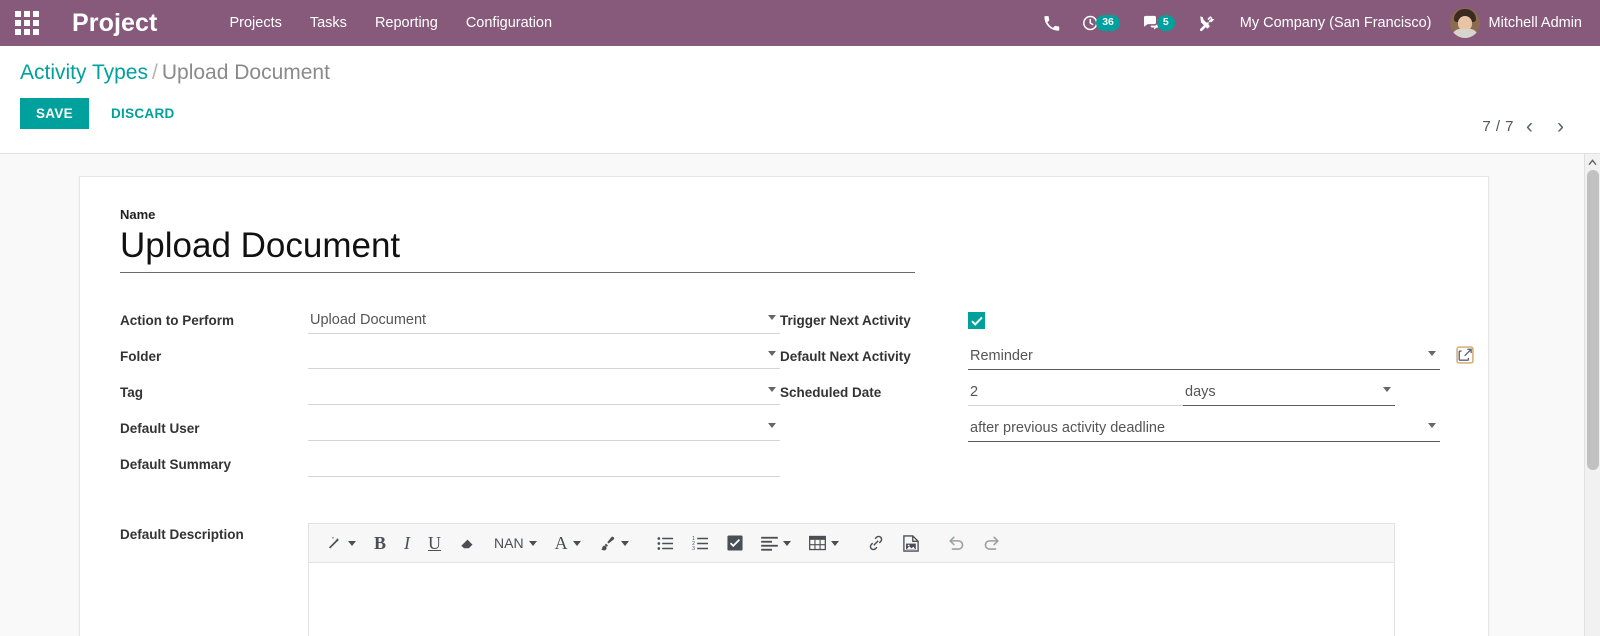 Image resolution: width=1600 pixels, height=636 pixels. I want to click on insert-image-button, so click(911, 543).